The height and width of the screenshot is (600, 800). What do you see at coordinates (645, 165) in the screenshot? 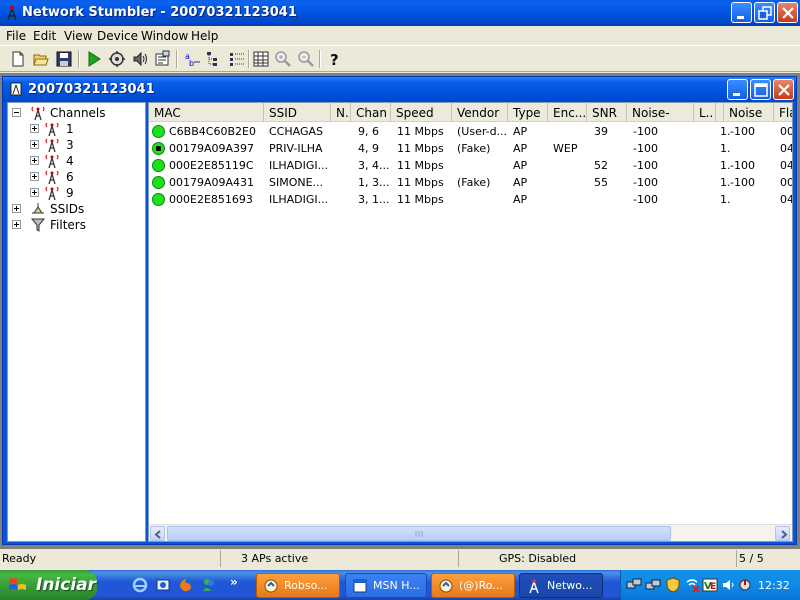
I see `cell-noise-minus: -100` at bounding box center [645, 165].